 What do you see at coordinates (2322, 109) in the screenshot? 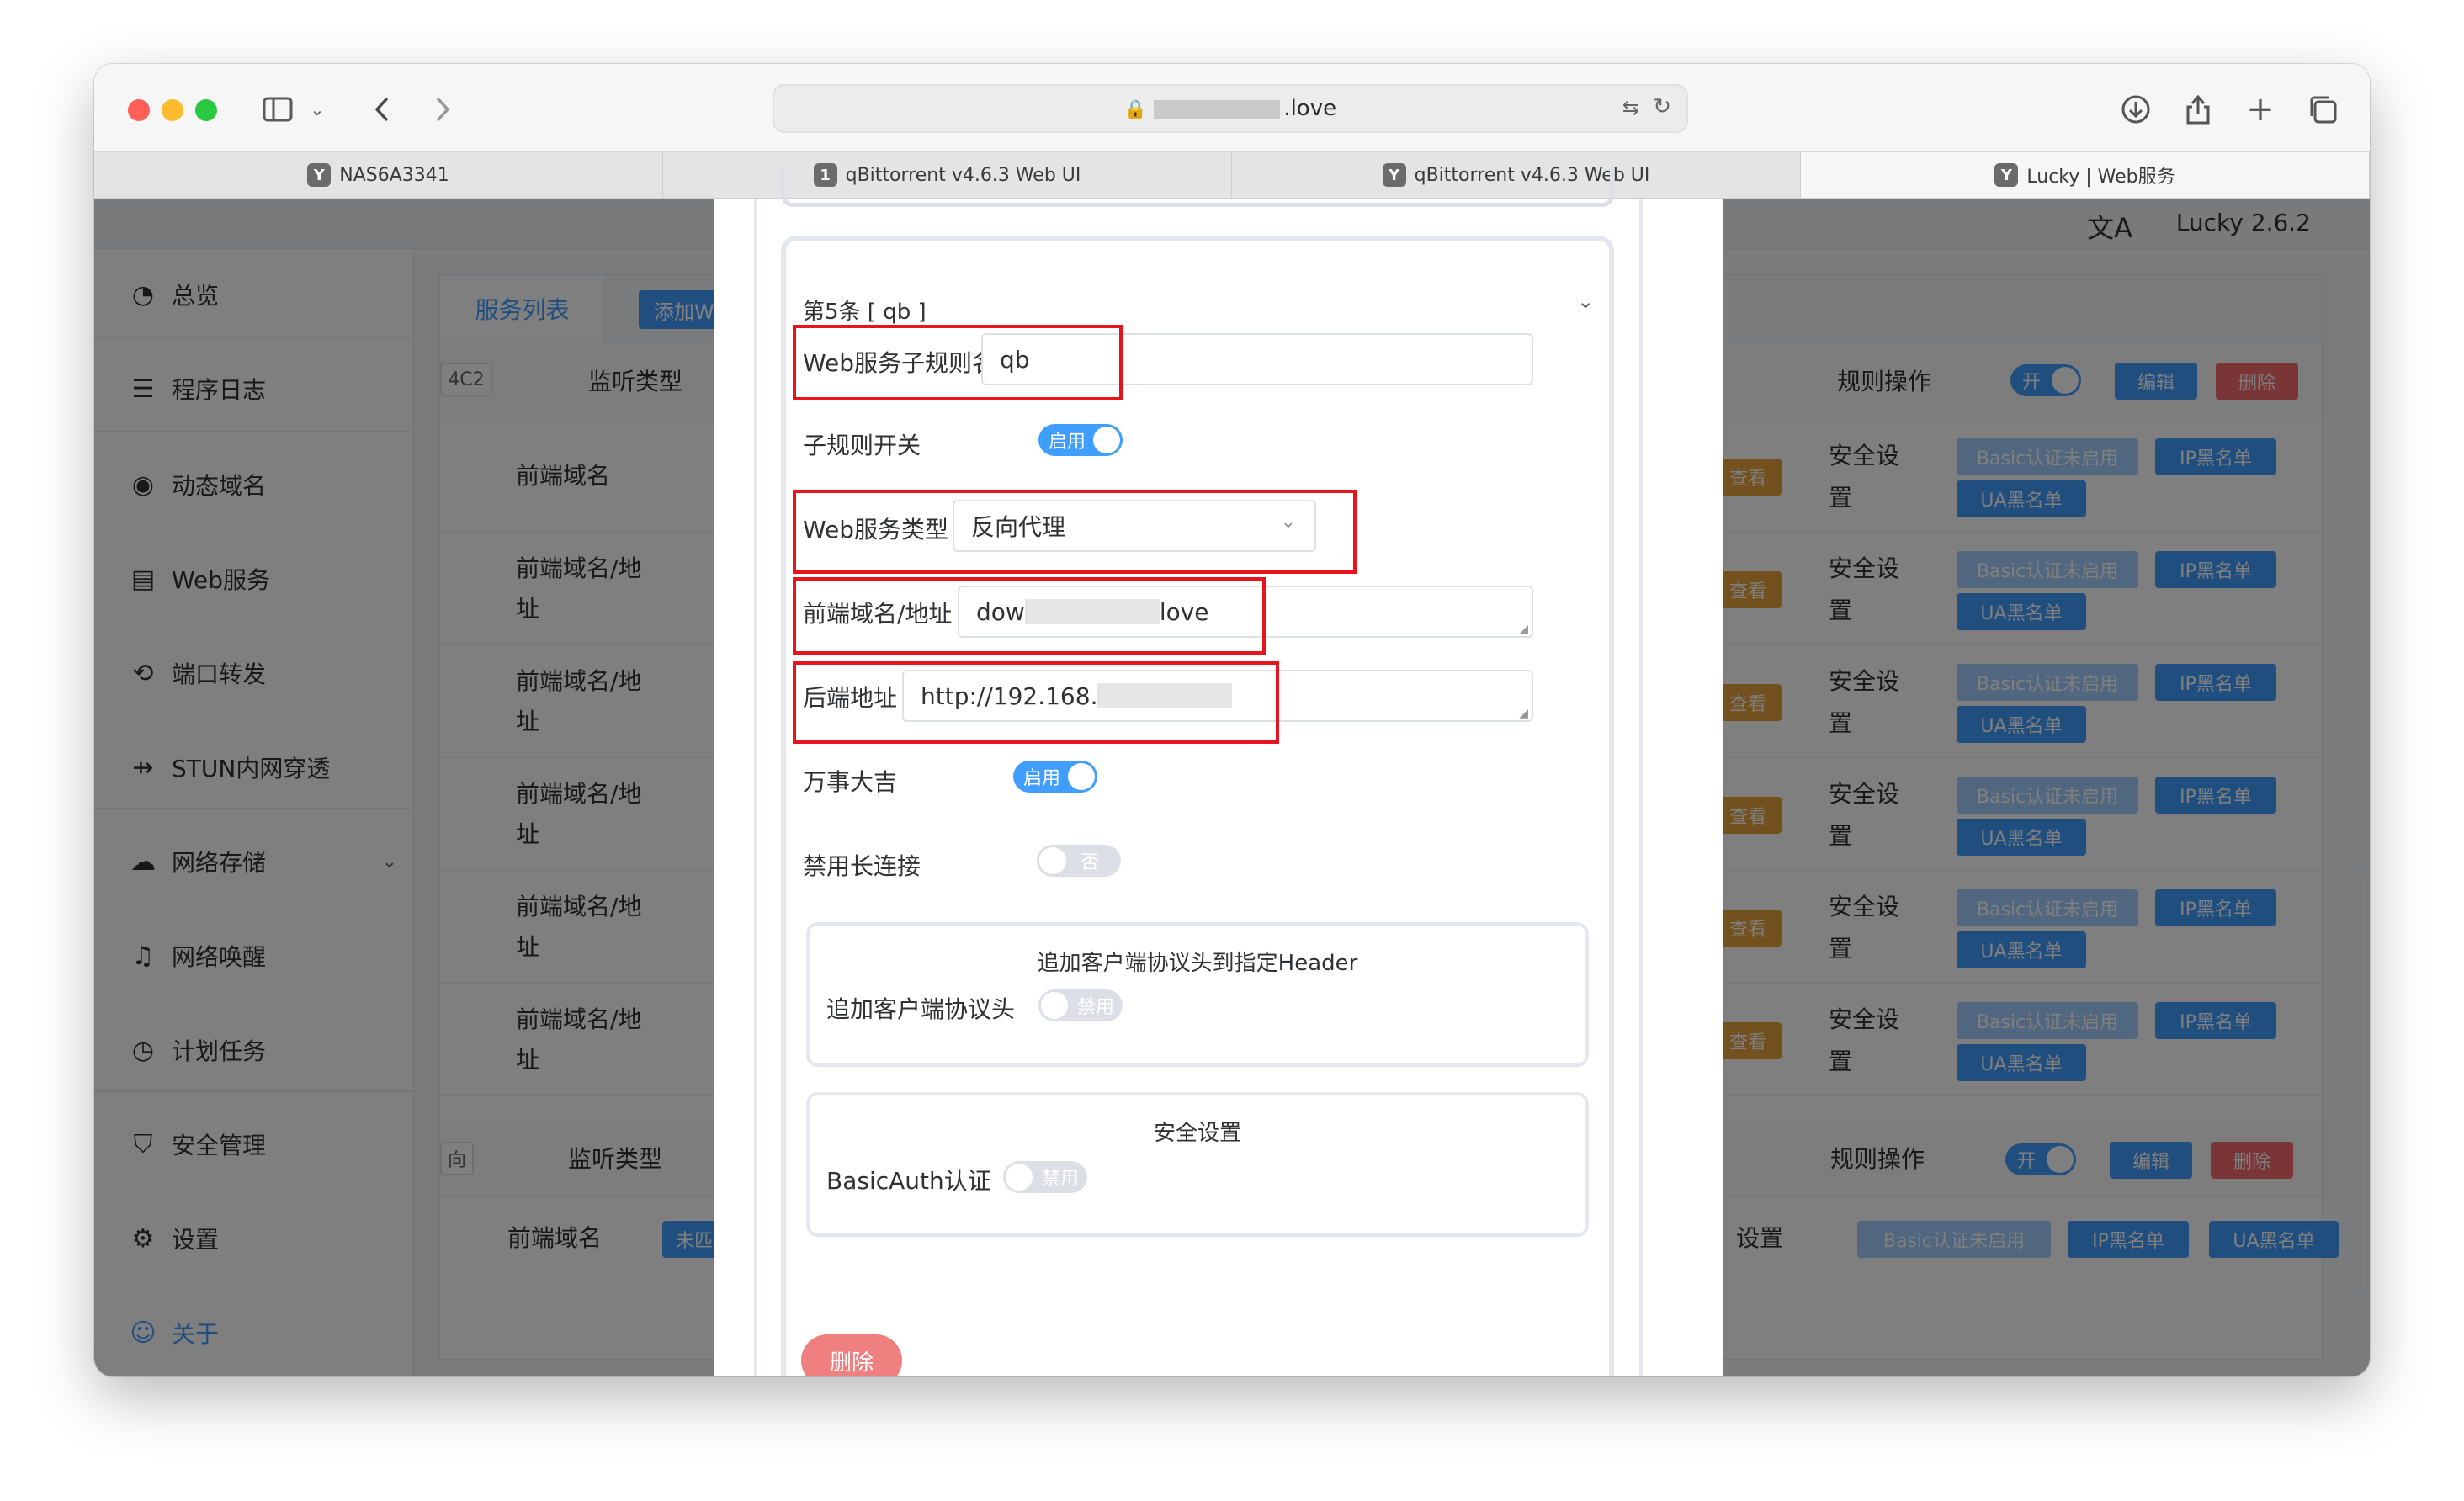
I see `tab-overview-icon` at bounding box center [2322, 109].